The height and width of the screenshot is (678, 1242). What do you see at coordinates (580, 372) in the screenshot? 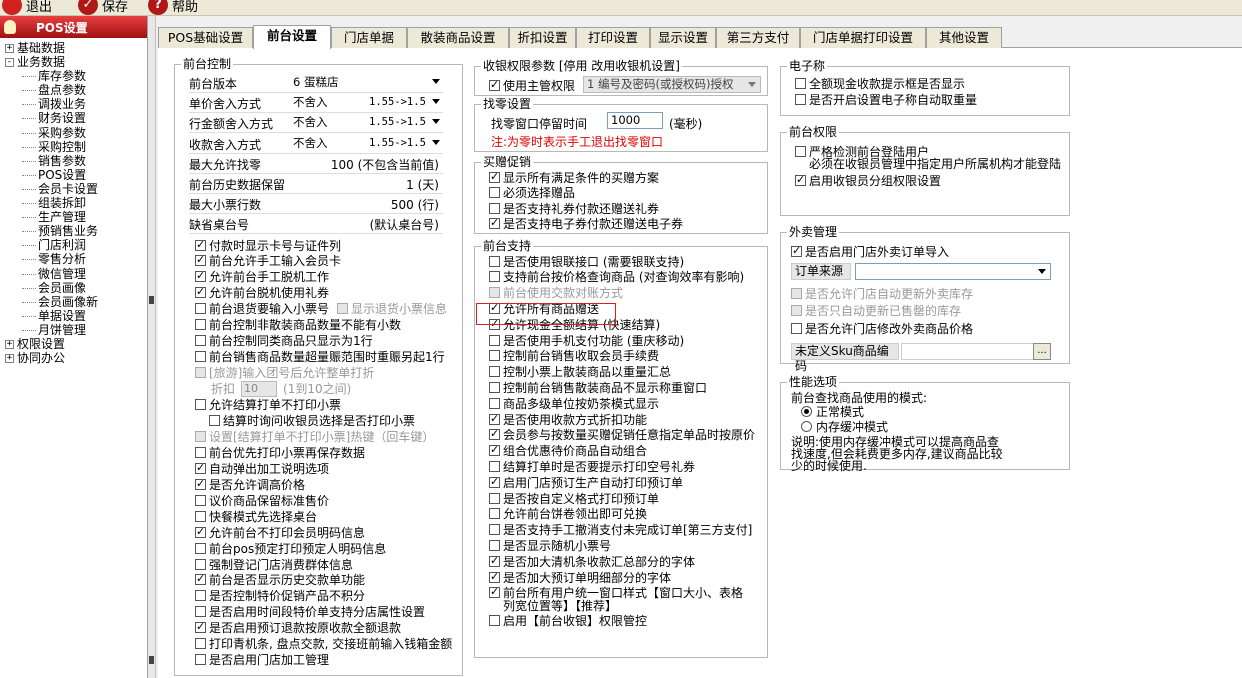
I see `setting-checkbox: 控制小票上散装商品以重量汇总` at bounding box center [580, 372].